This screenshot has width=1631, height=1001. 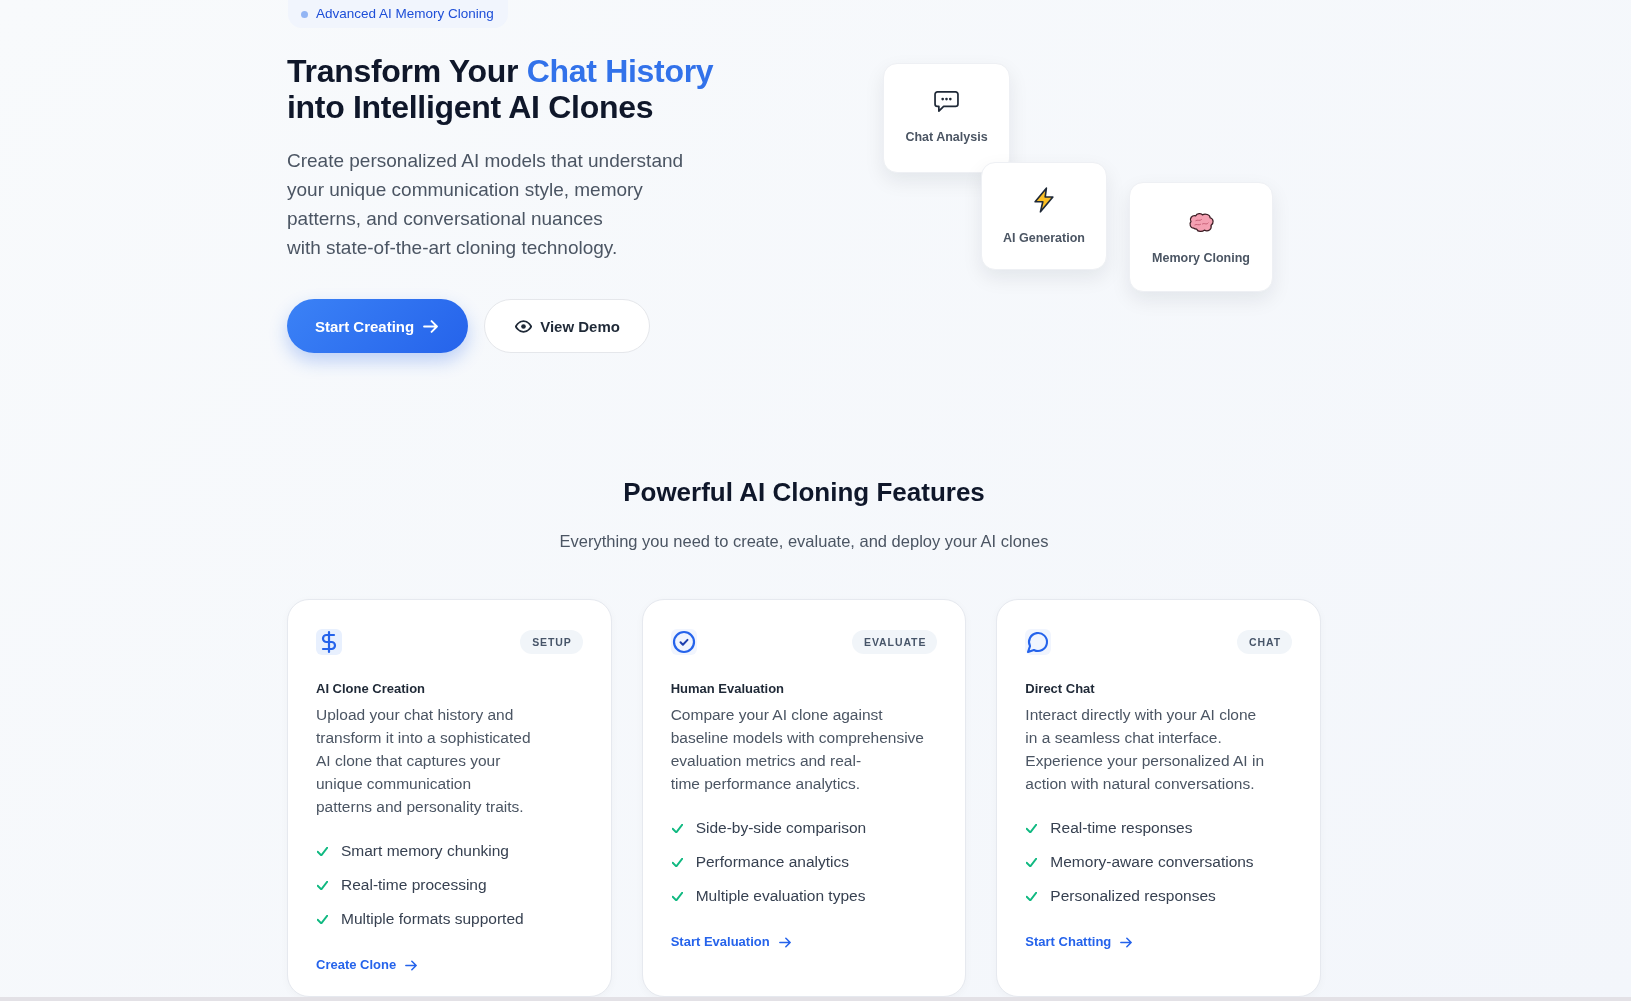 I want to click on feature-item: Memory-aware conversations, so click(x=1152, y=862).